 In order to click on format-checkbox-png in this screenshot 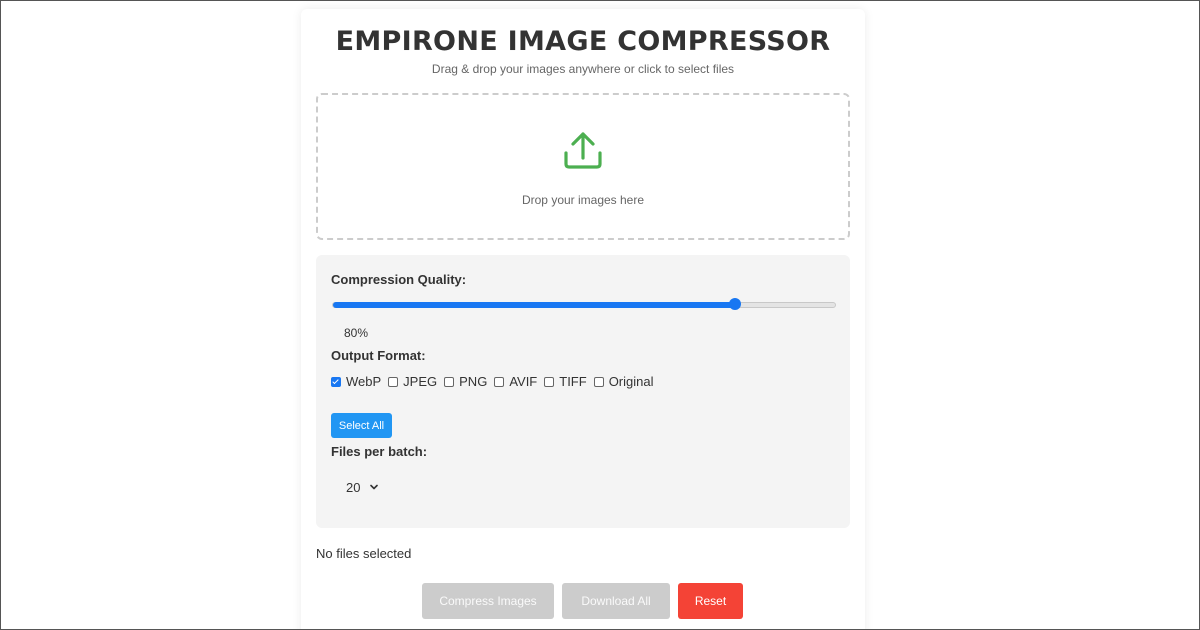, I will do `click(449, 381)`.